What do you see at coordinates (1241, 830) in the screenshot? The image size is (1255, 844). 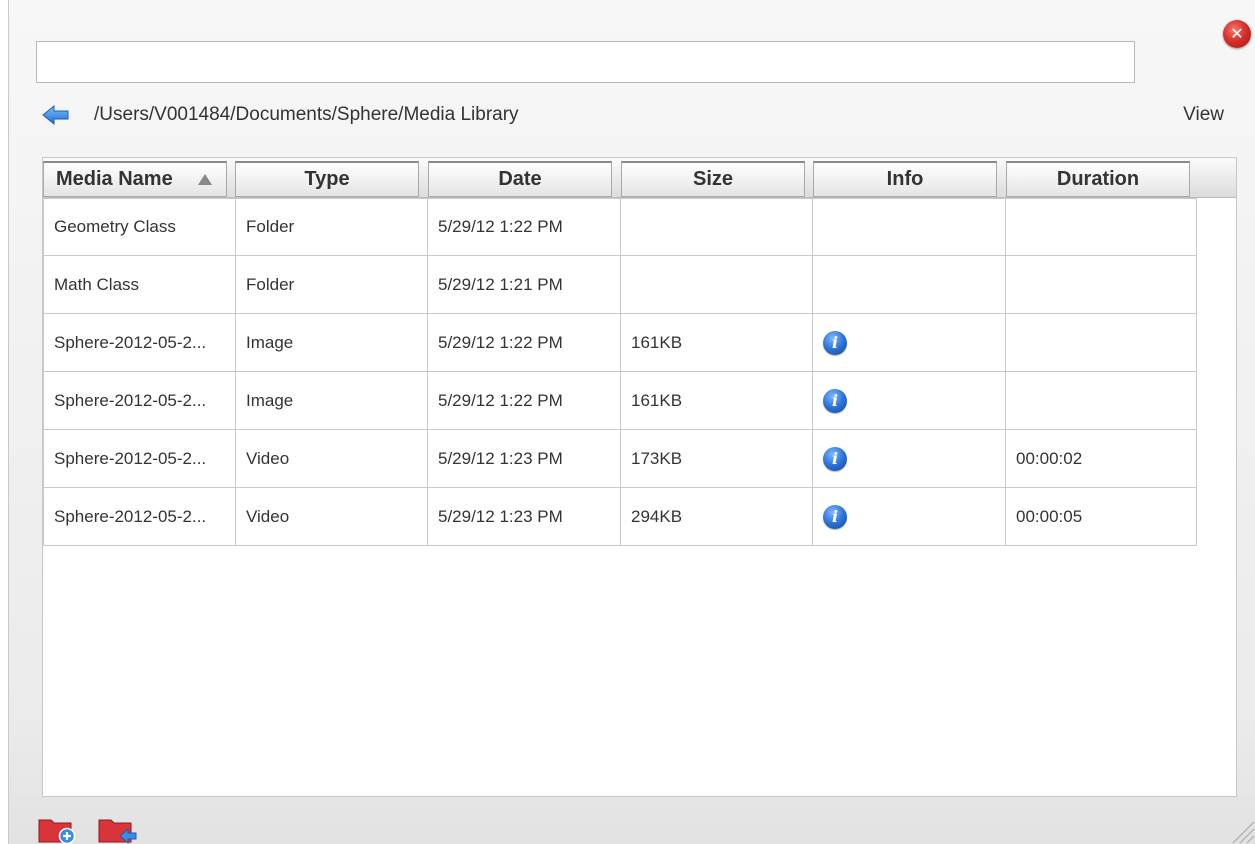 I see `resize-grip-icon` at bounding box center [1241, 830].